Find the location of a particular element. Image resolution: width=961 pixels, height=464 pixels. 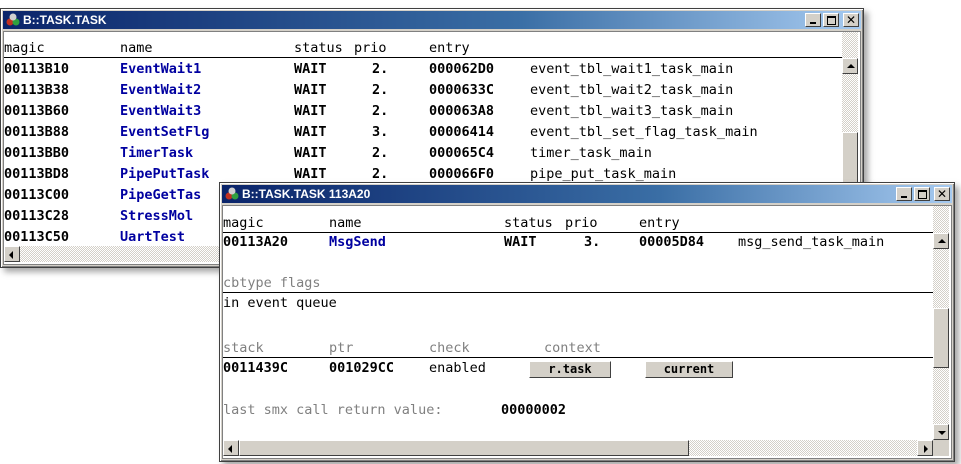

row-func: pipe_put_task_main is located at coordinates (603, 174).